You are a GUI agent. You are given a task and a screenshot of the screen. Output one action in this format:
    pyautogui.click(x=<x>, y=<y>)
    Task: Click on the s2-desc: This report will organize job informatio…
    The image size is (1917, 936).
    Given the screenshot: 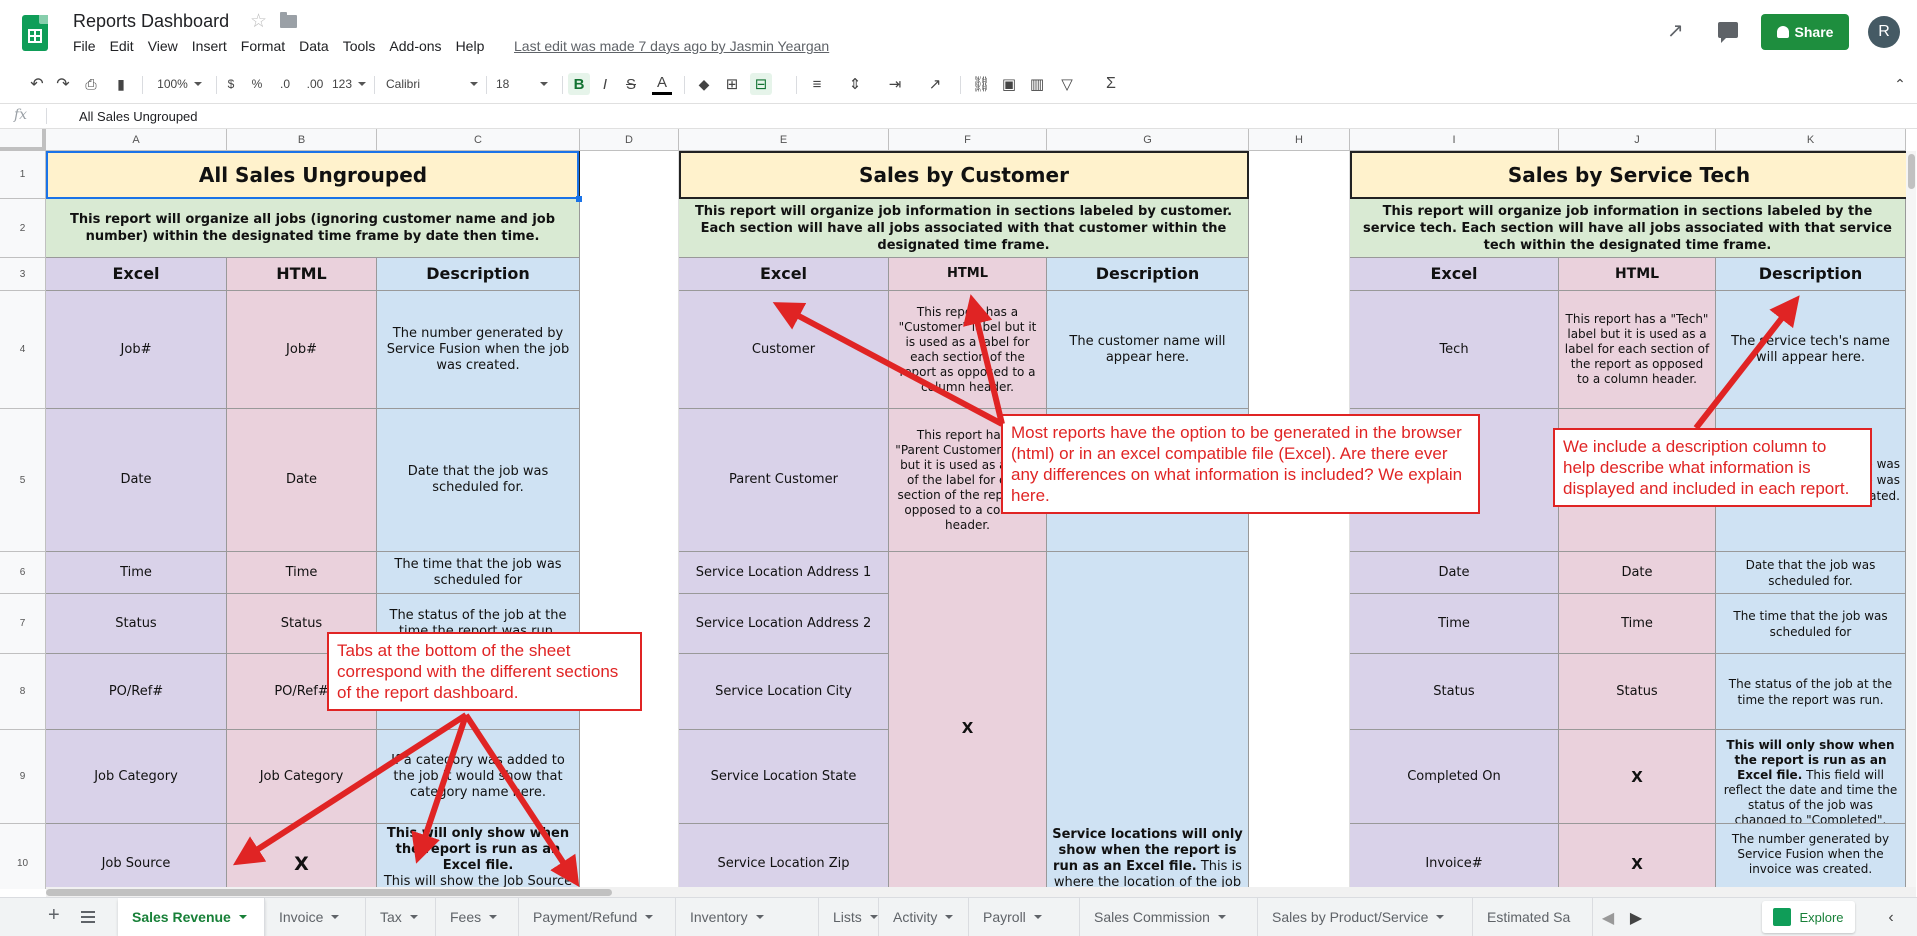 What is the action you would take?
    pyautogui.click(x=964, y=228)
    